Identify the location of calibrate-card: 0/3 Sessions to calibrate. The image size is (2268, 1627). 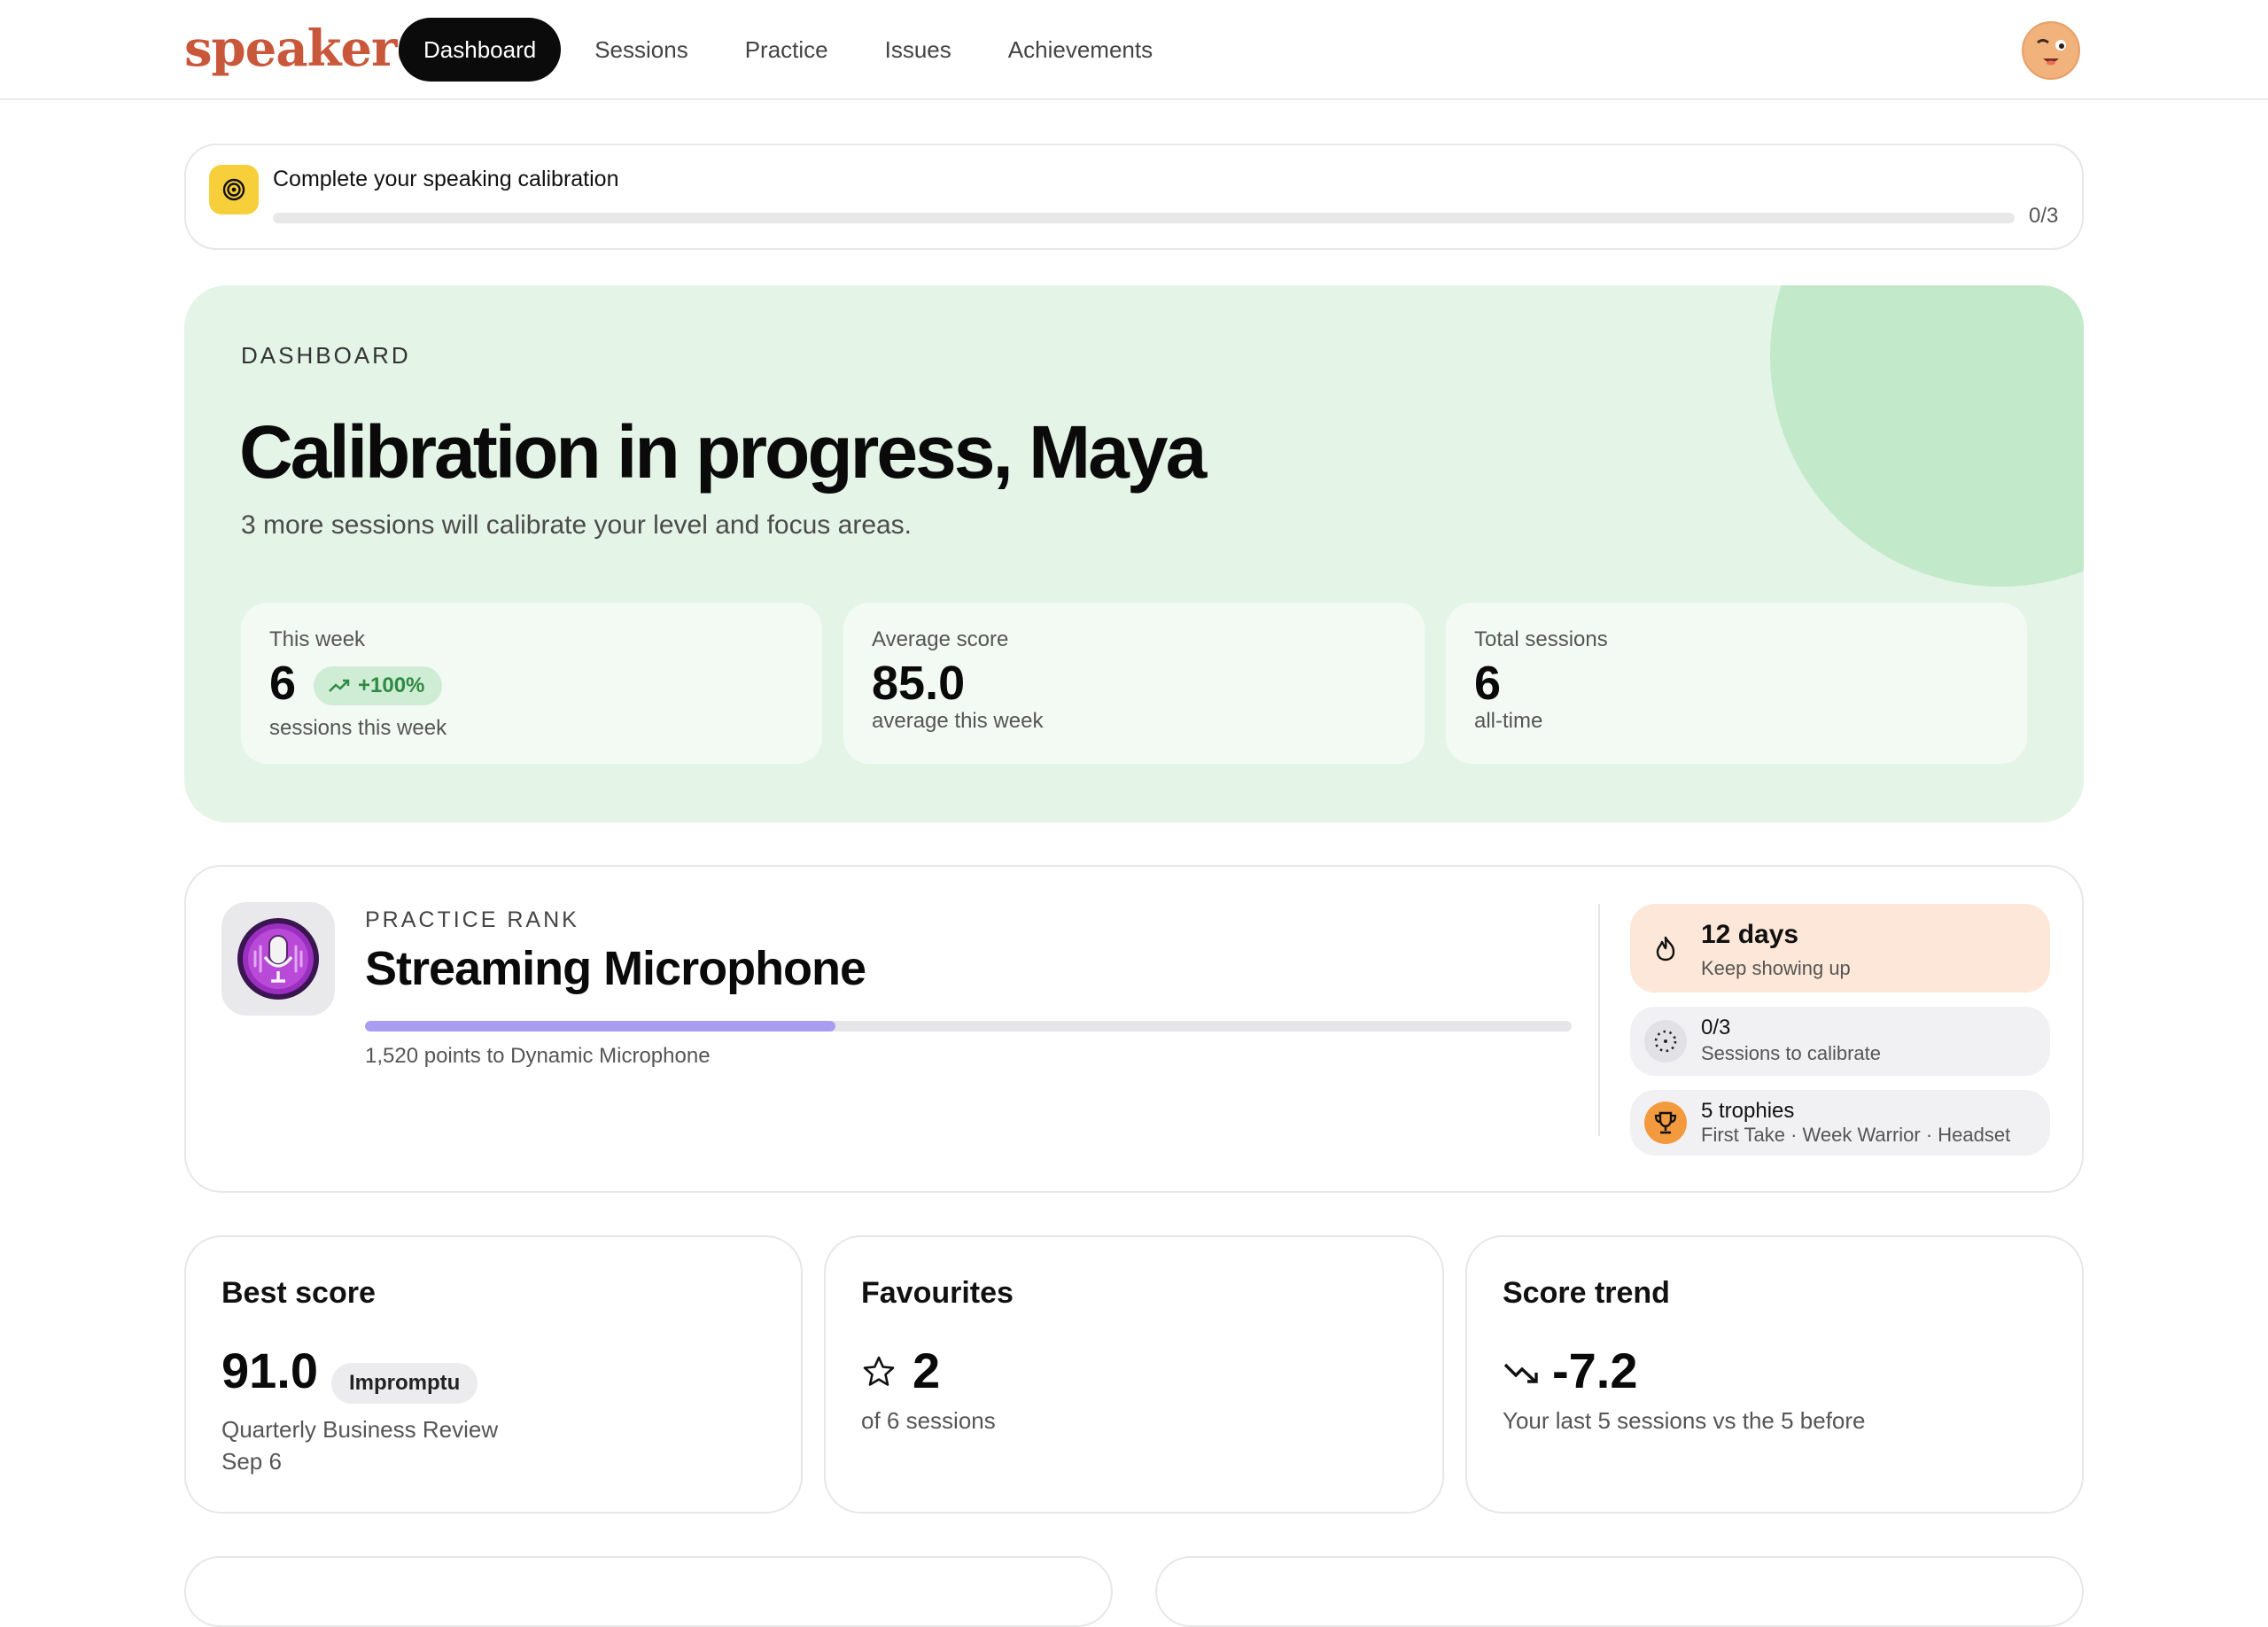
(1840, 1041).